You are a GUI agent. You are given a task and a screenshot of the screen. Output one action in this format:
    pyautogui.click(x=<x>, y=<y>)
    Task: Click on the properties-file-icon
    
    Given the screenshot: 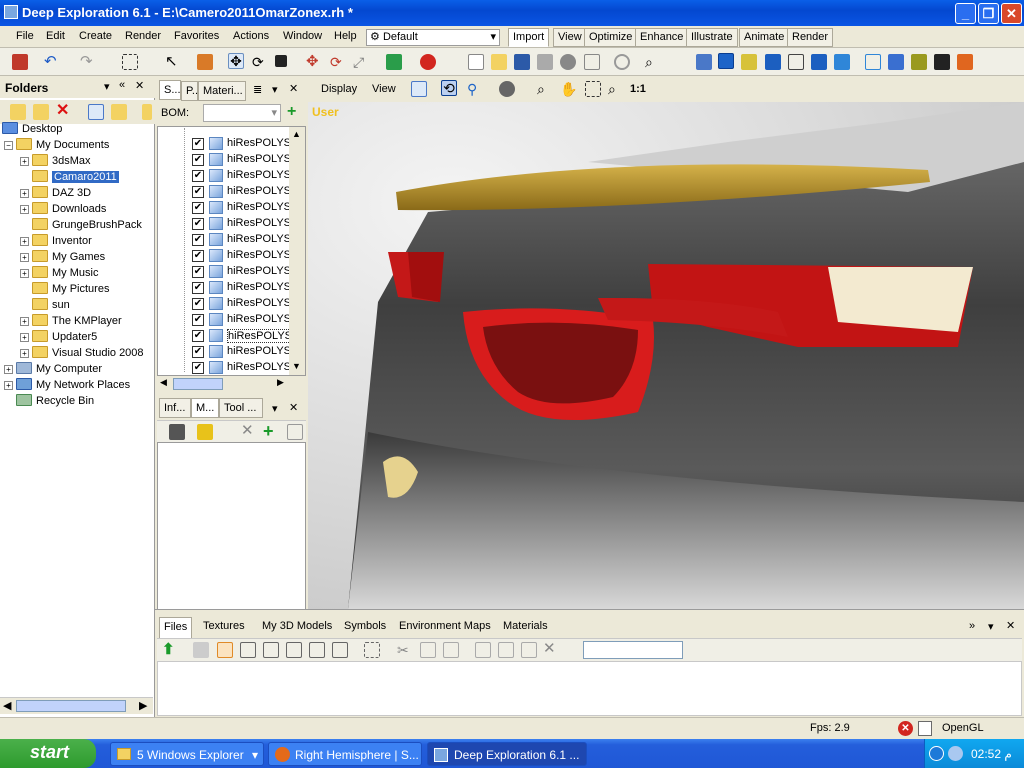 What is the action you would take?
    pyautogui.click(x=529, y=650)
    